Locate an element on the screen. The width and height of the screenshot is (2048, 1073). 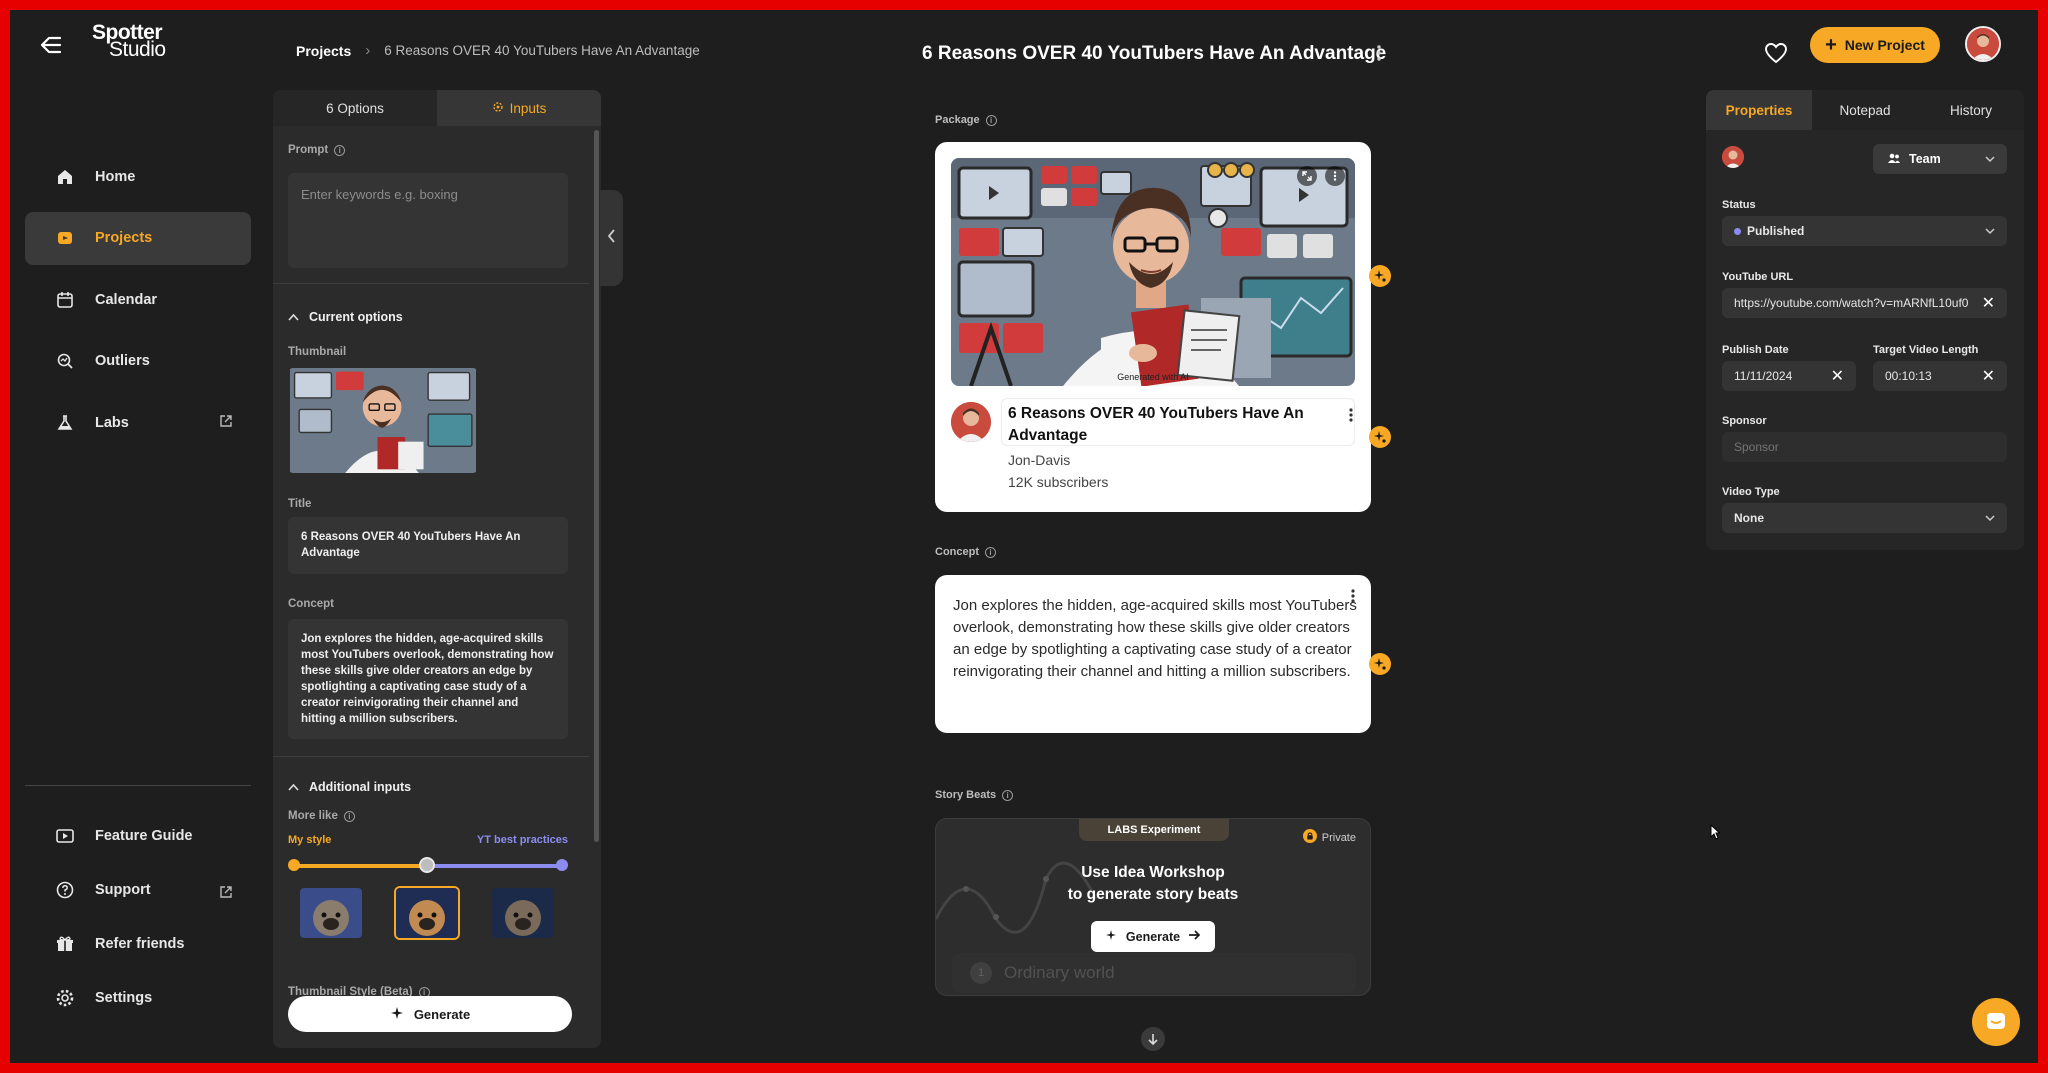
slider-min-dot is located at coordinates (294, 865).